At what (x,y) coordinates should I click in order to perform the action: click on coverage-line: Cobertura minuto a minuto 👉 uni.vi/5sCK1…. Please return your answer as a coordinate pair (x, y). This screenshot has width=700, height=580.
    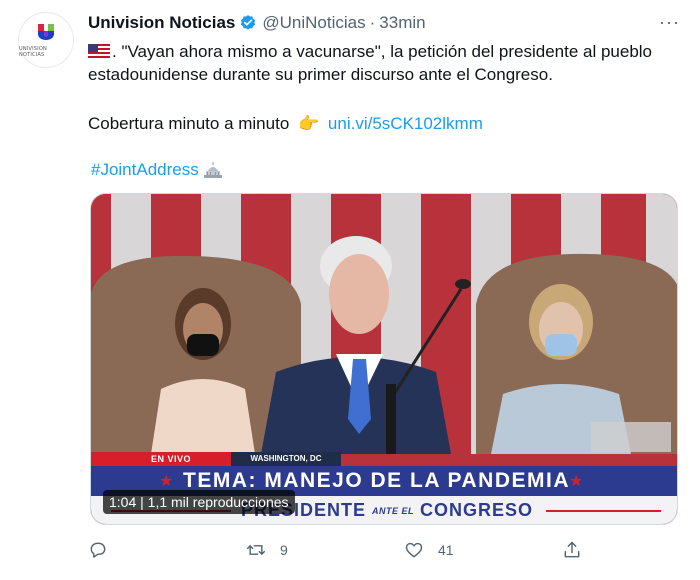
    Looking at the image, I should click on (285, 123).